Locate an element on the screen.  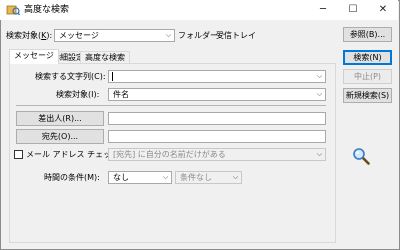
time-value: なし is located at coordinates (121, 177).